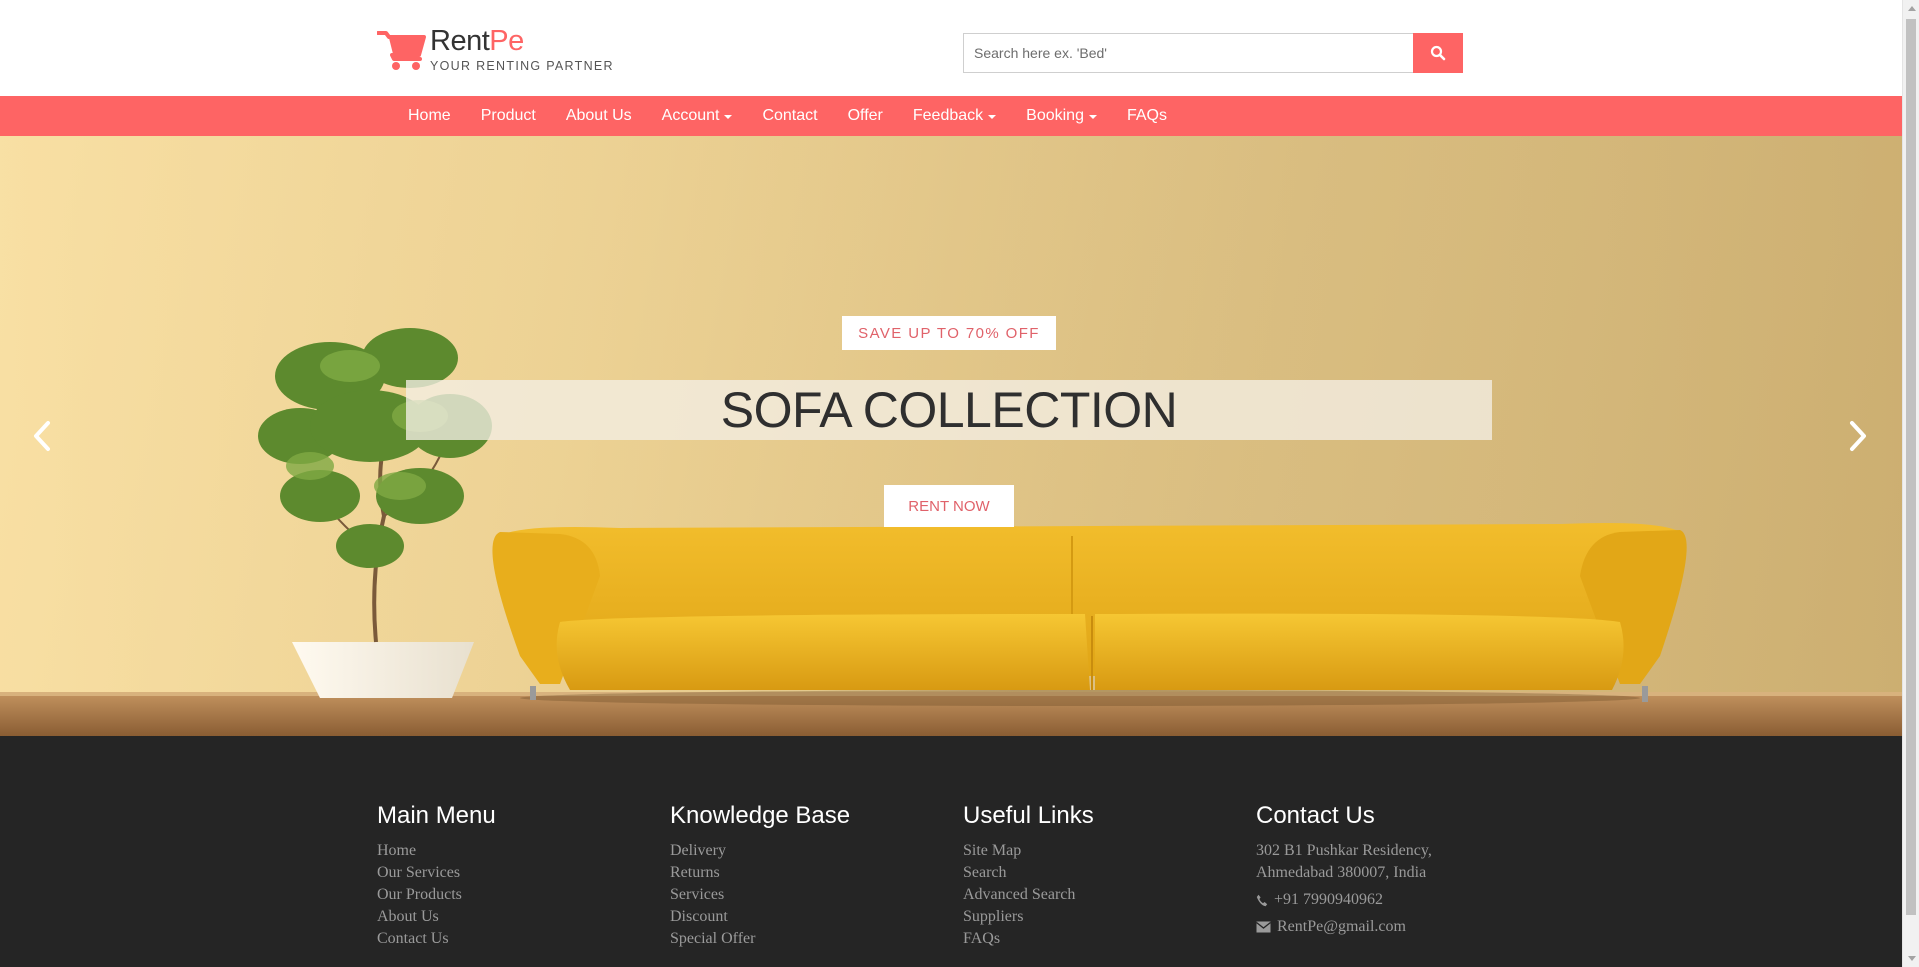  Describe the element at coordinates (800, 851) in the screenshot. I see `footer-link-delivery: Delivery` at that location.